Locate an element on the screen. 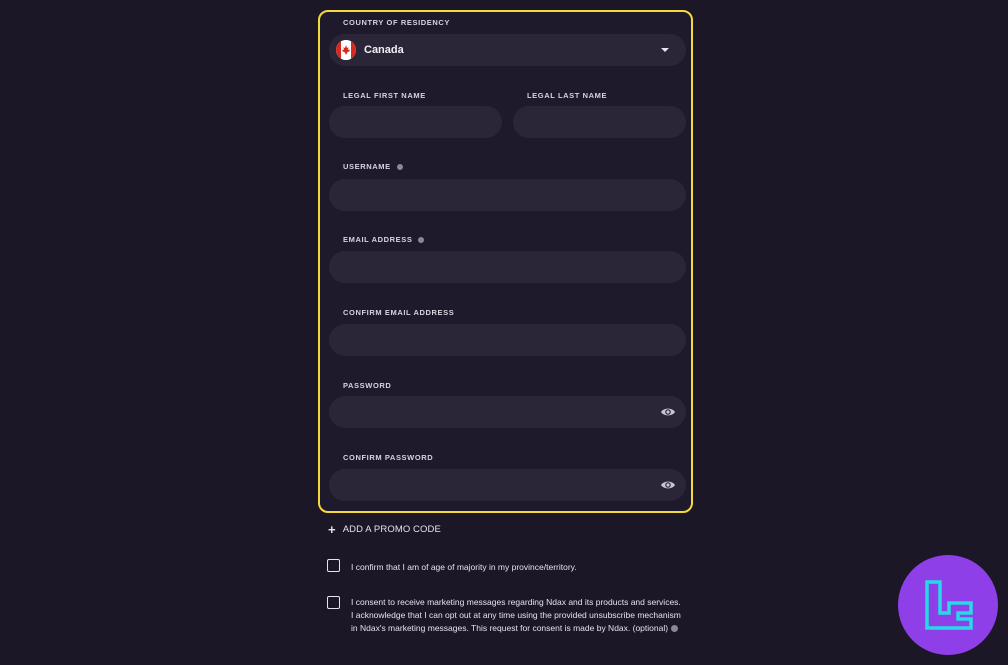  last-name-label: LEGAL LAST NAME is located at coordinates (567, 95).